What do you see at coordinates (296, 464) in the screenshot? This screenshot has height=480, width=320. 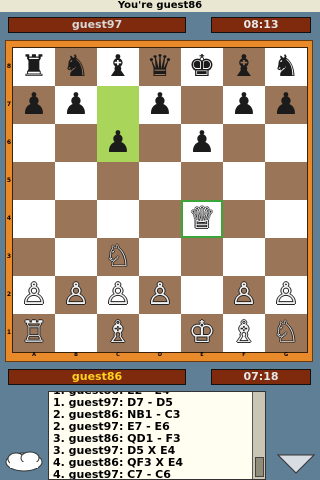 I see `down-arrow-icon` at bounding box center [296, 464].